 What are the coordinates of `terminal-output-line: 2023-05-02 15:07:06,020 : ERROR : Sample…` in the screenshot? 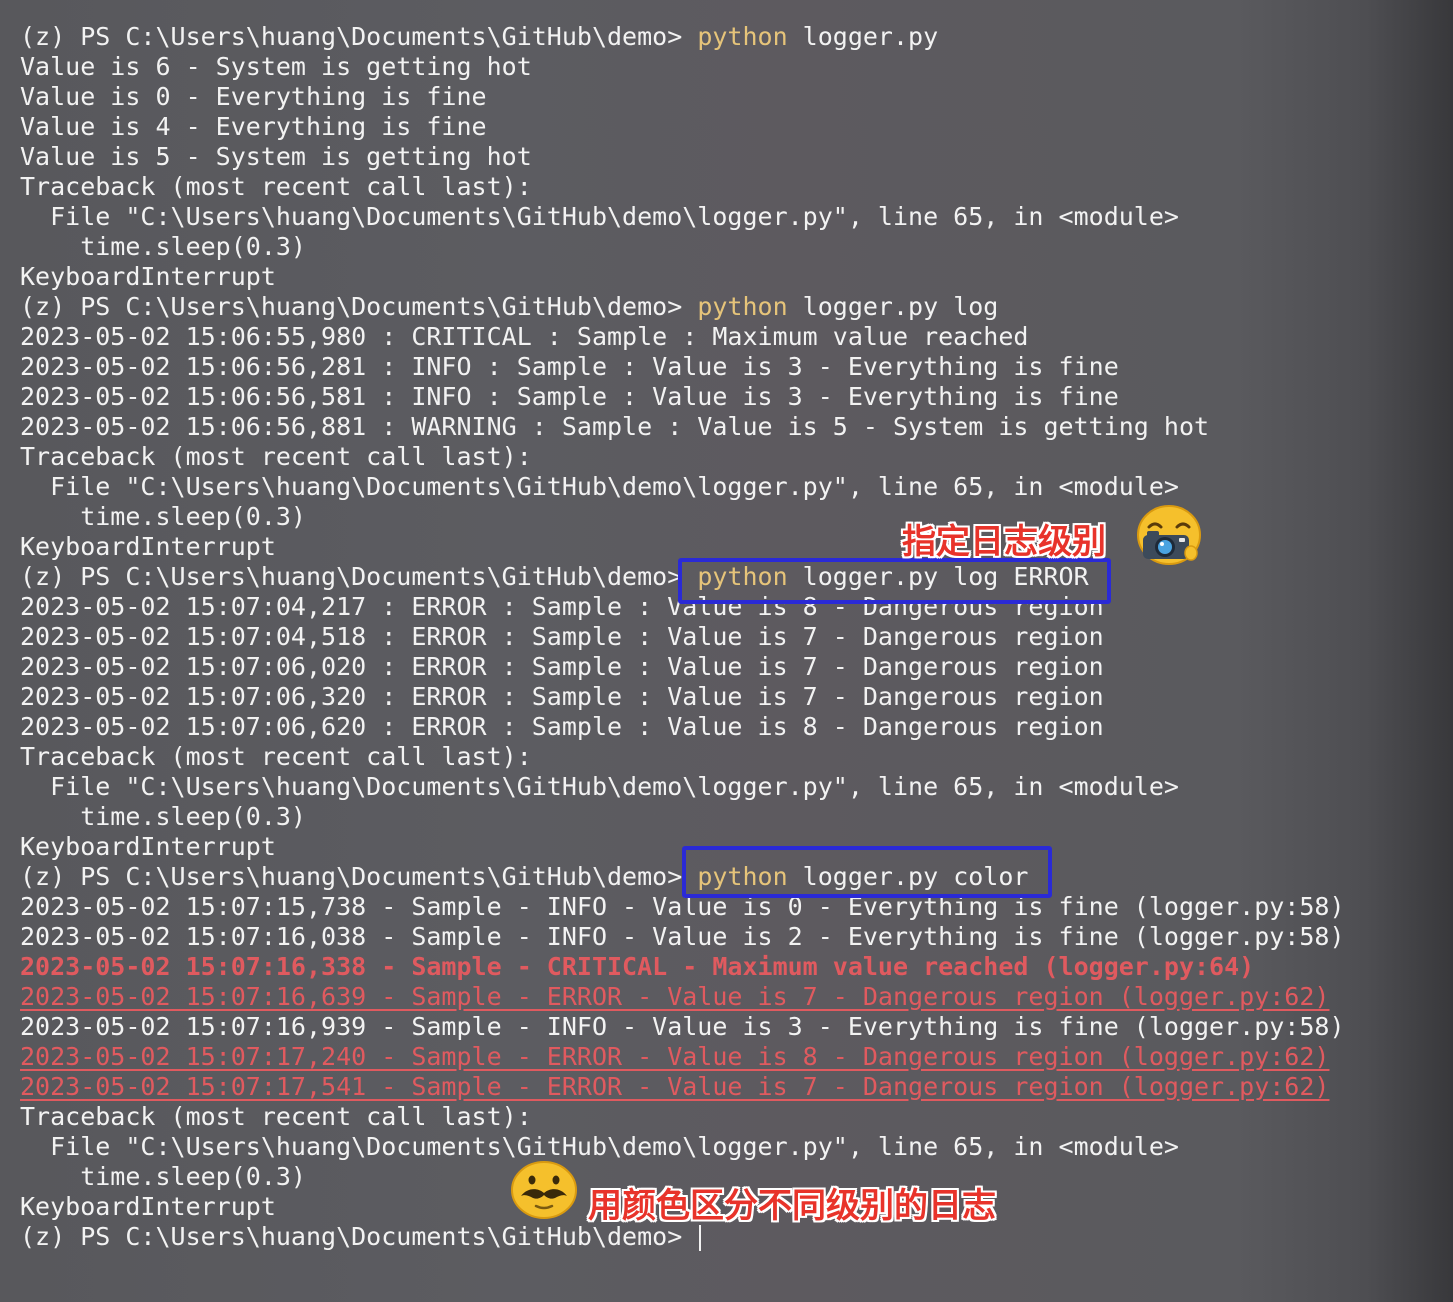 It's located at (562, 666).